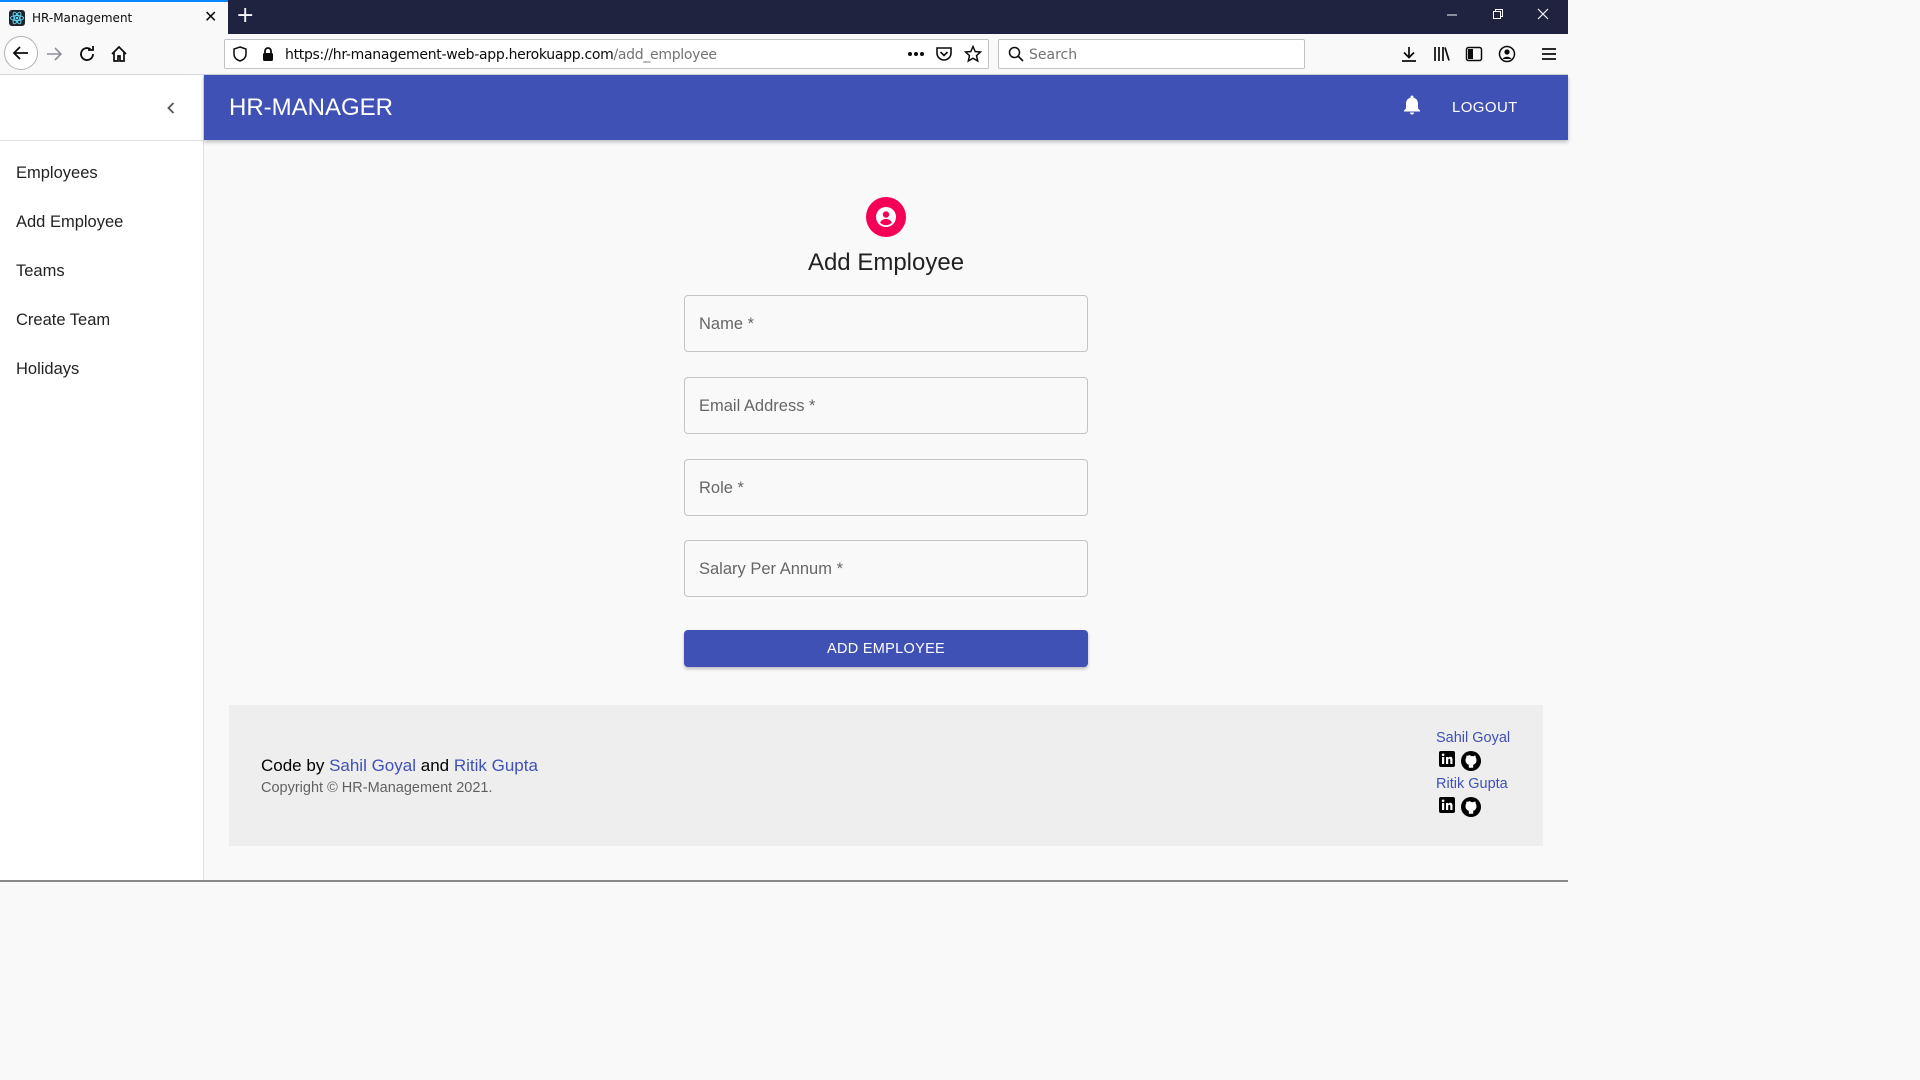 The height and width of the screenshot is (1080, 1920). What do you see at coordinates (54, 54) in the screenshot?
I see `forward-arrow-icon` at bounding box center [54, 54].